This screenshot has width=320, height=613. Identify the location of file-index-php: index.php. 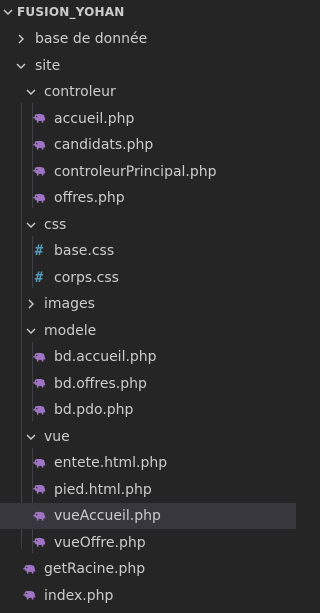
(148, 596).